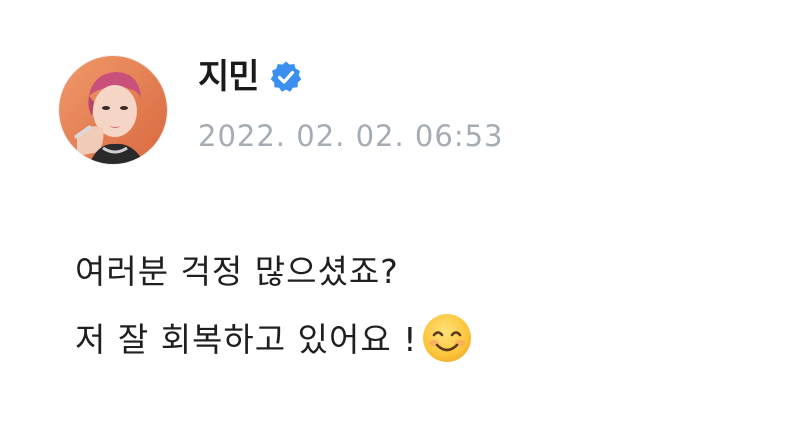 This screenshot has width=790, height=433. Describe the element at coordinates (286, 77) in the screenshot. I see `verified-badge-icon` at that location.